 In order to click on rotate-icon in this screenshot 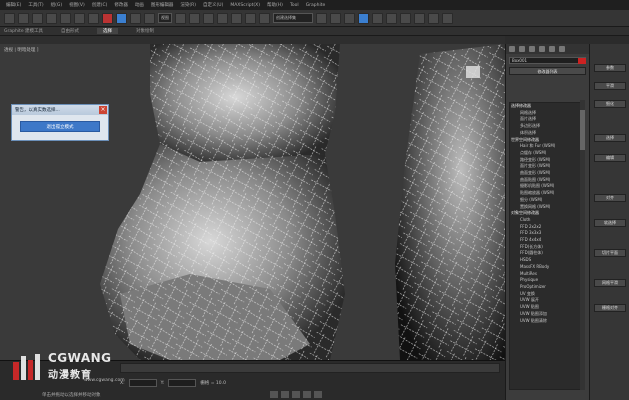, I will do `click(135, 18)`.